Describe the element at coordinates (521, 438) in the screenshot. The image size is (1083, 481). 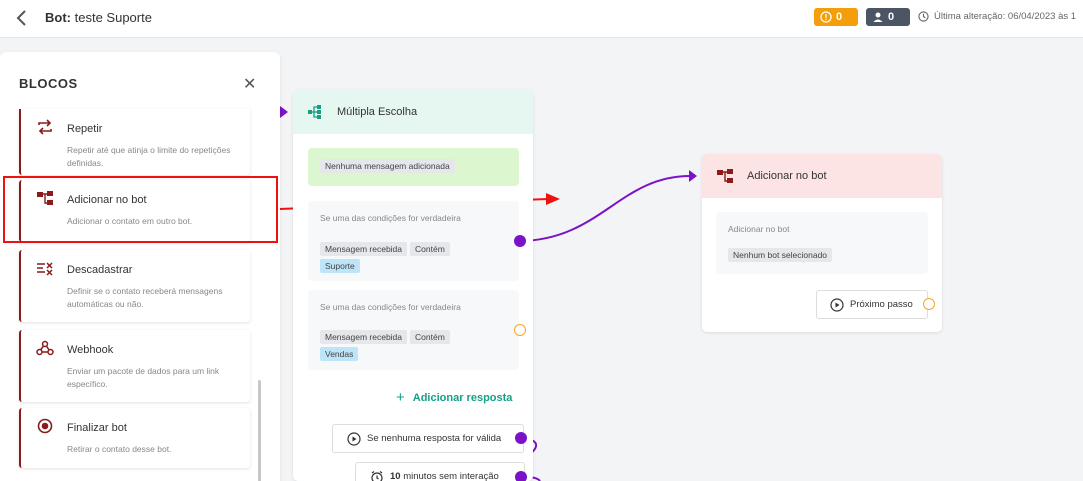
I see `fallback-connector` at that location.